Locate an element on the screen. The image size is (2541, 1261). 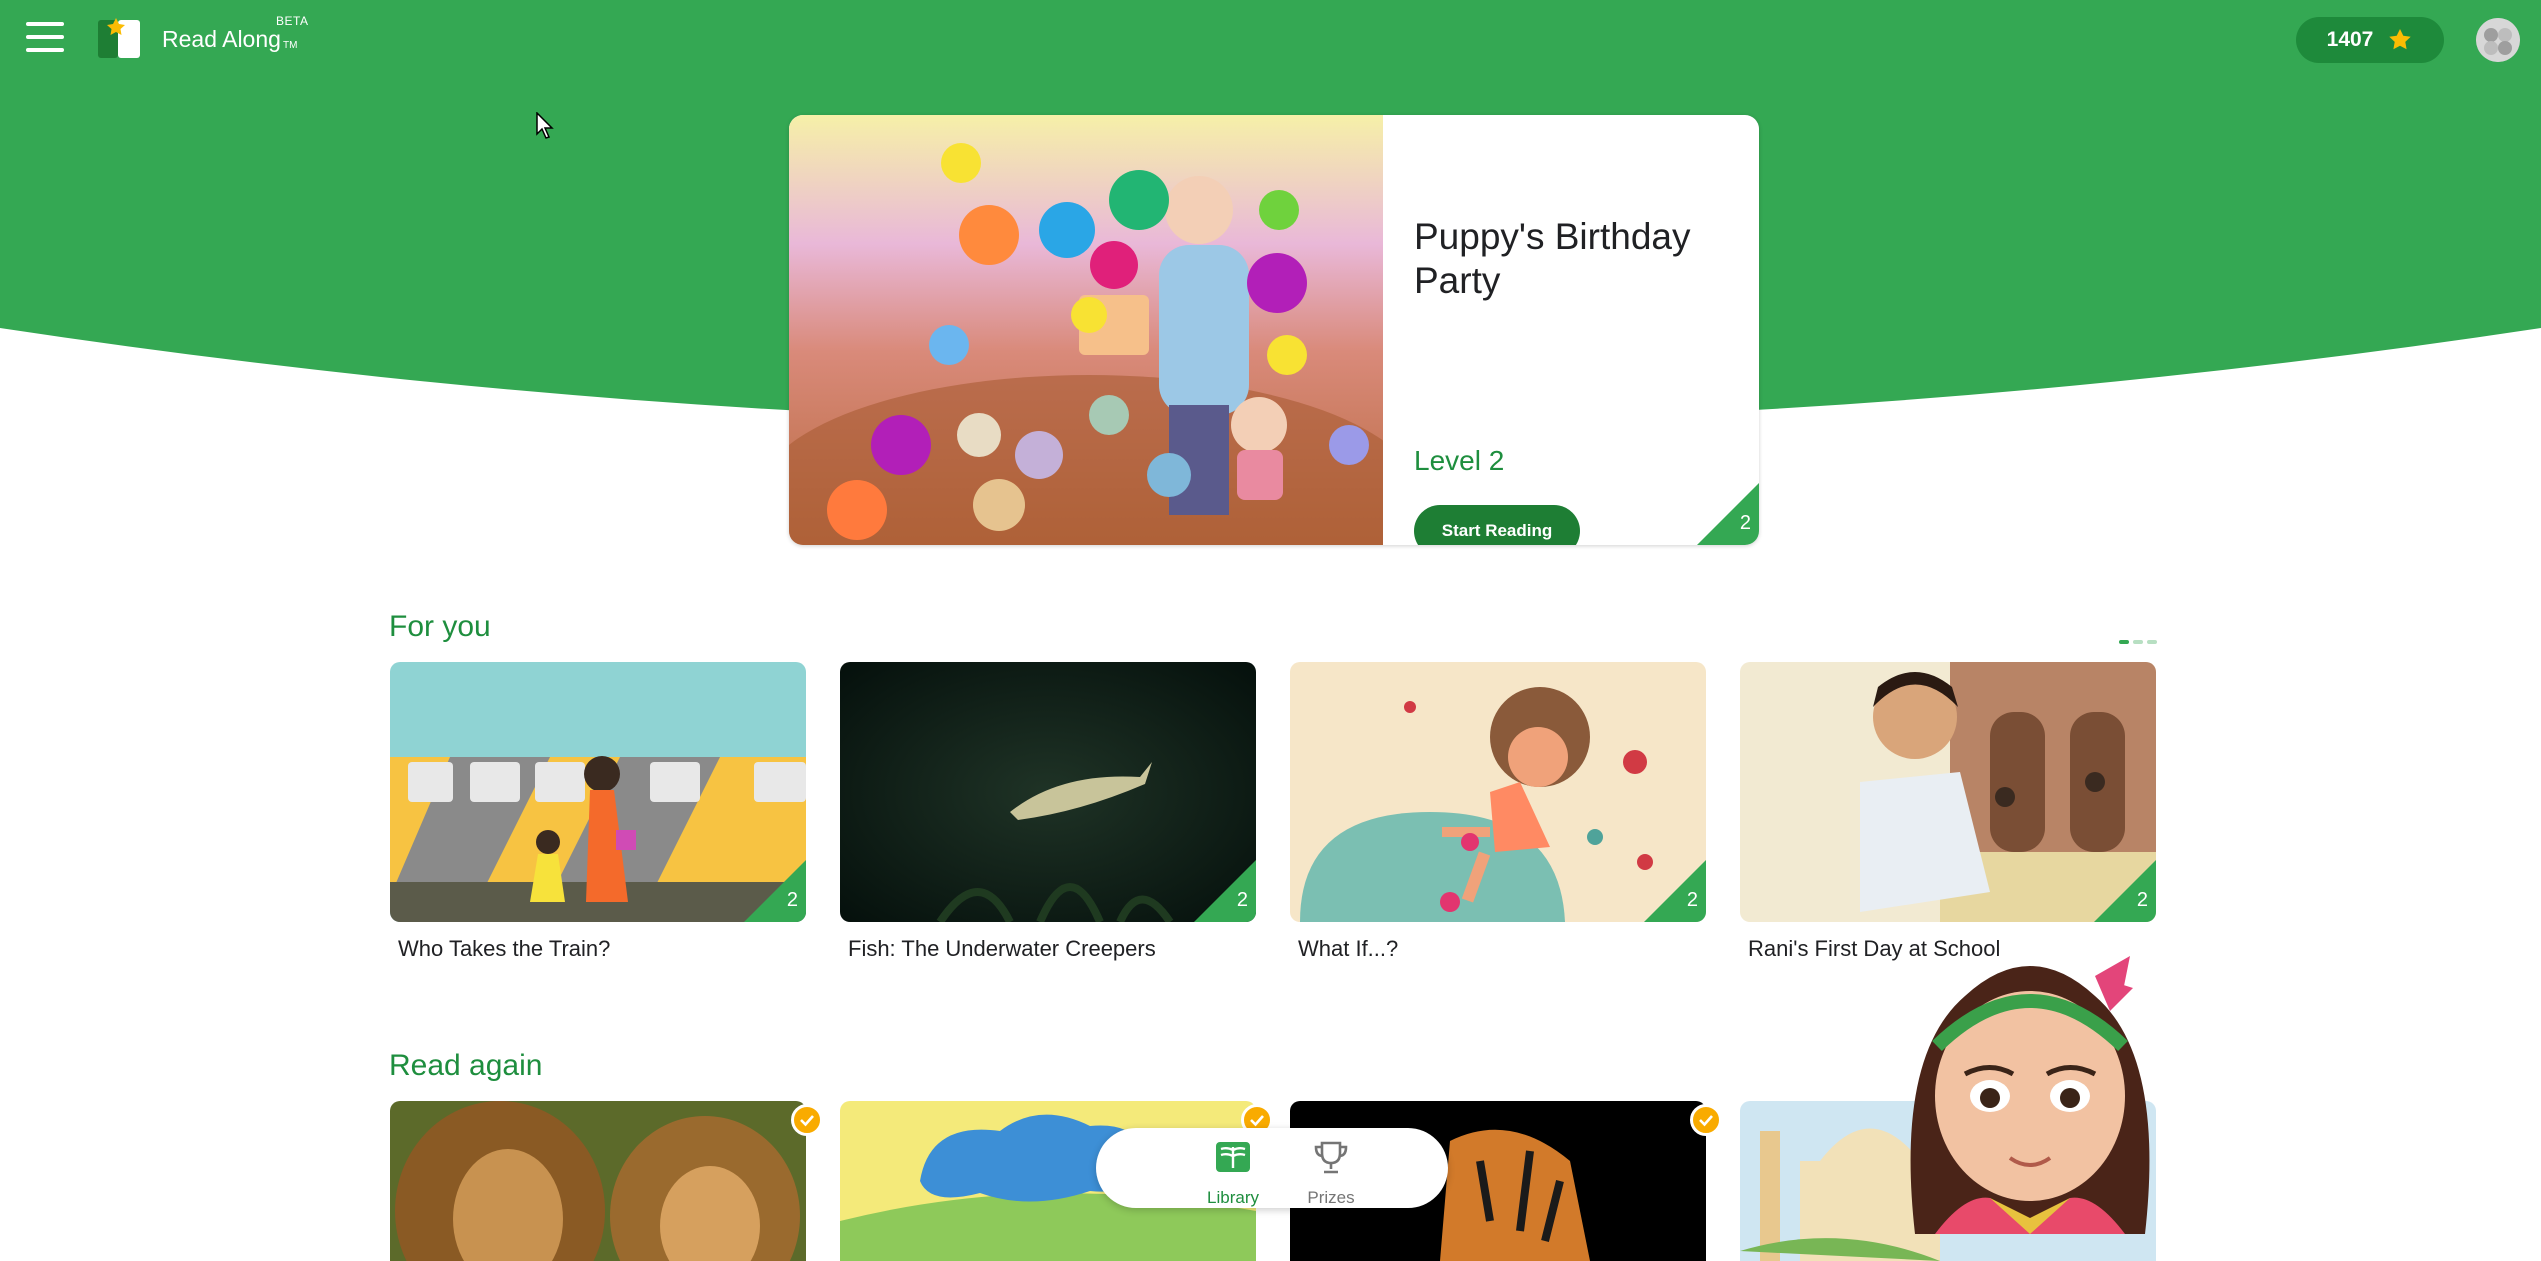
book-card: 2 Fish: The Underwater Creepers is located at coordinates (1048, 812).